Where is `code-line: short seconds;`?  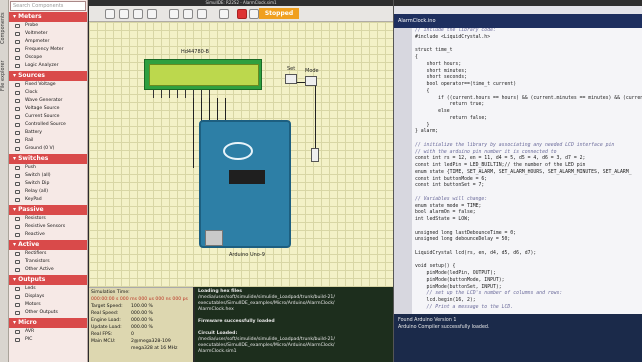
code-line: short seconds; is located at coordinates (441, 78).